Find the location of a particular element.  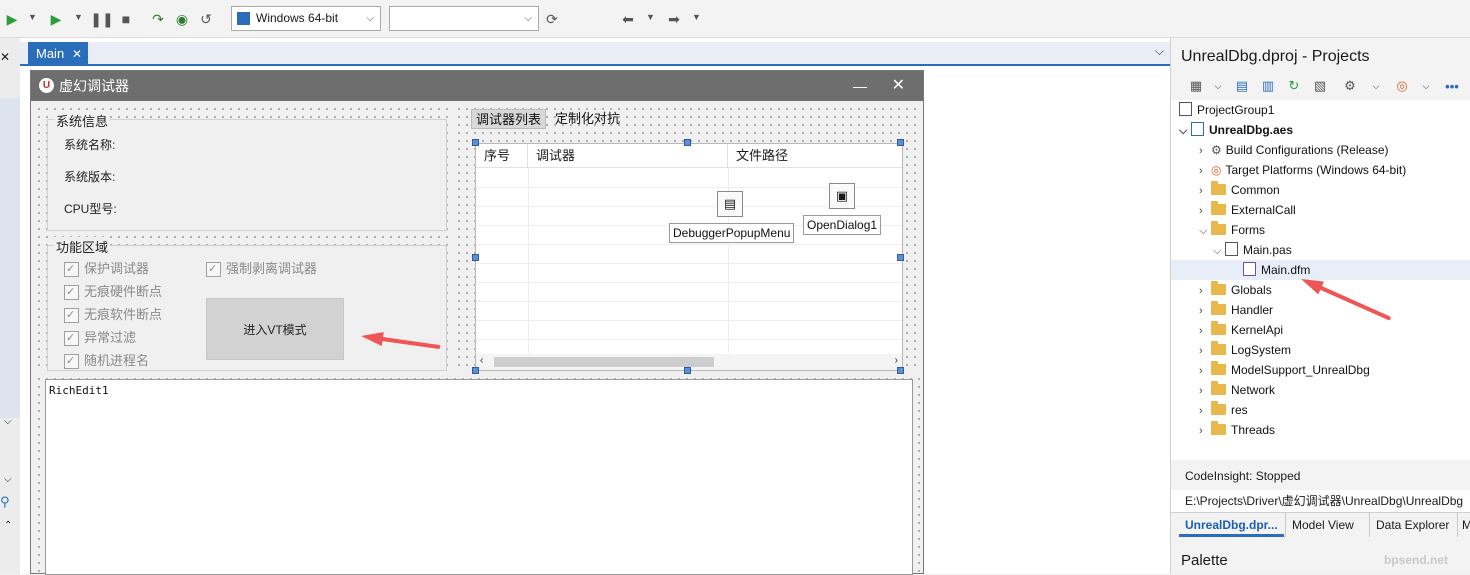

tree-node-project: ⌵ UnrealDbg.aes is located at coordinates (1236, 130).